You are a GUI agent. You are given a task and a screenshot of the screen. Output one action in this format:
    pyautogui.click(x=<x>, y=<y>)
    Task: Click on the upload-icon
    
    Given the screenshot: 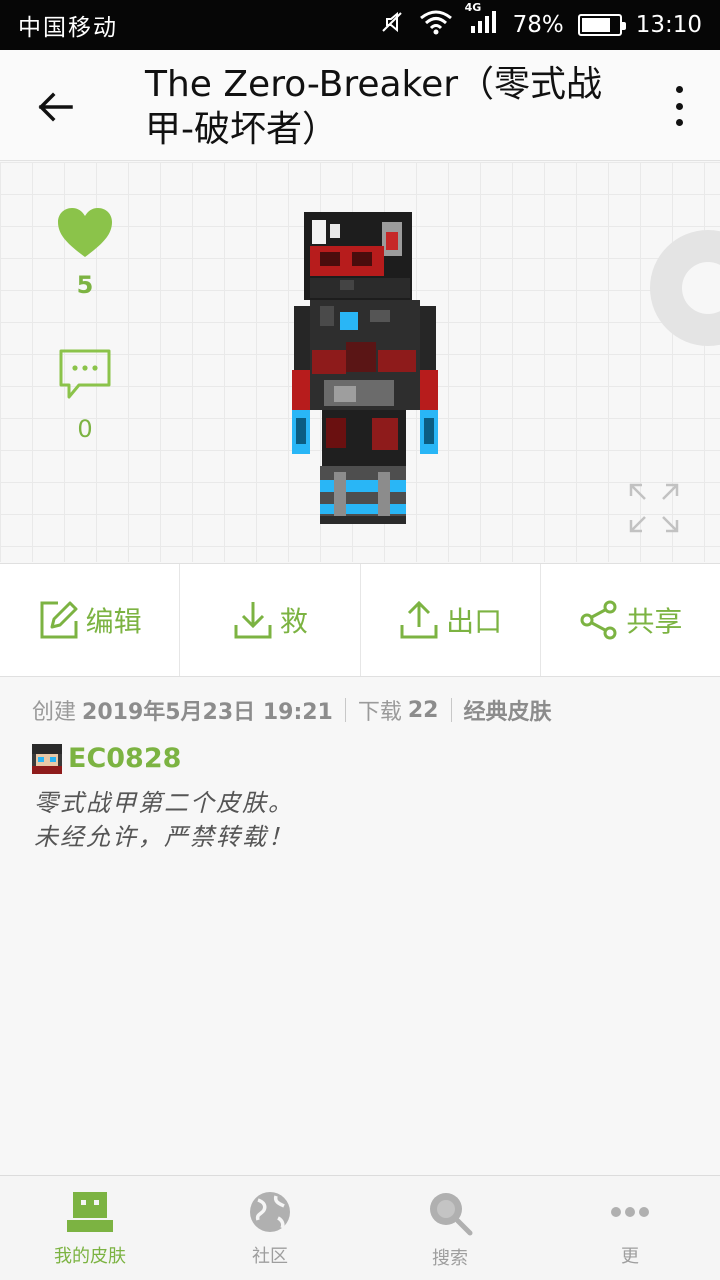 What is the action you would take?
    pyautogui.click(x=419, y=619)
    